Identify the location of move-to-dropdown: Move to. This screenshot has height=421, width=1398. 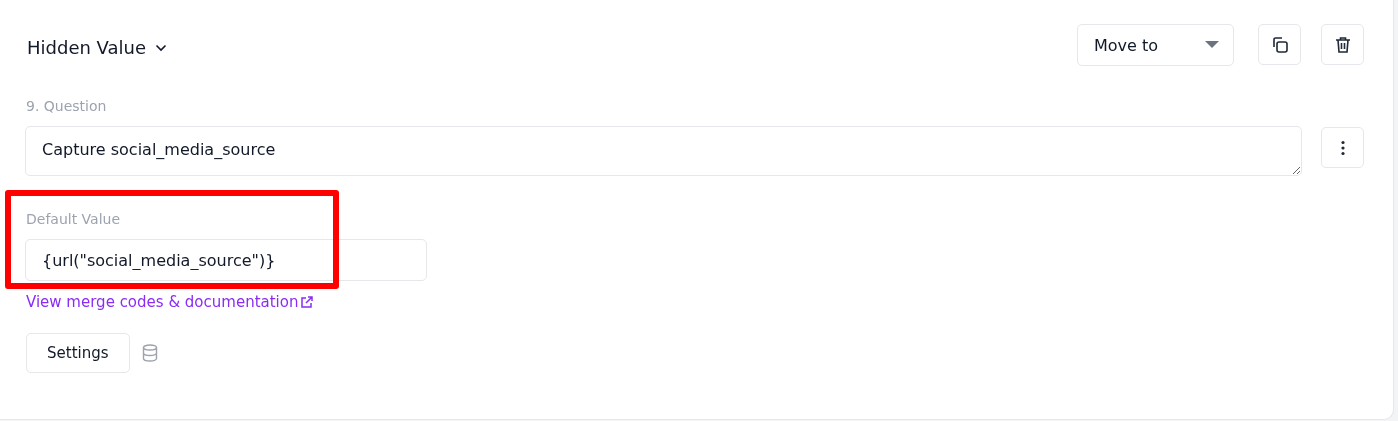
(1155, 45).